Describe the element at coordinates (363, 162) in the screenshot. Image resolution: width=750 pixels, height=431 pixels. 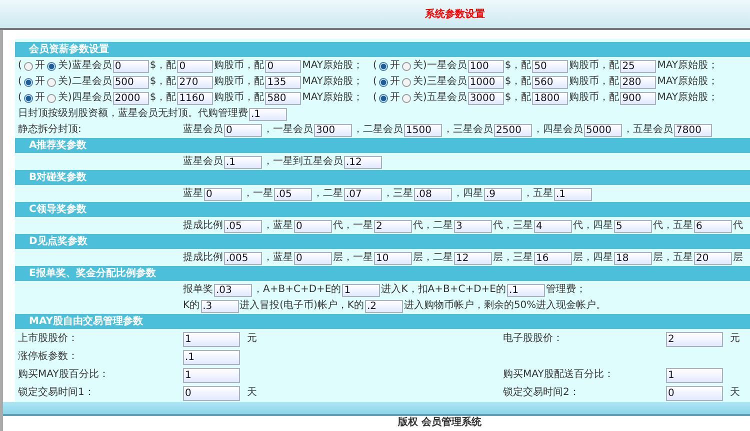
I see `input-field: .12` at that location.